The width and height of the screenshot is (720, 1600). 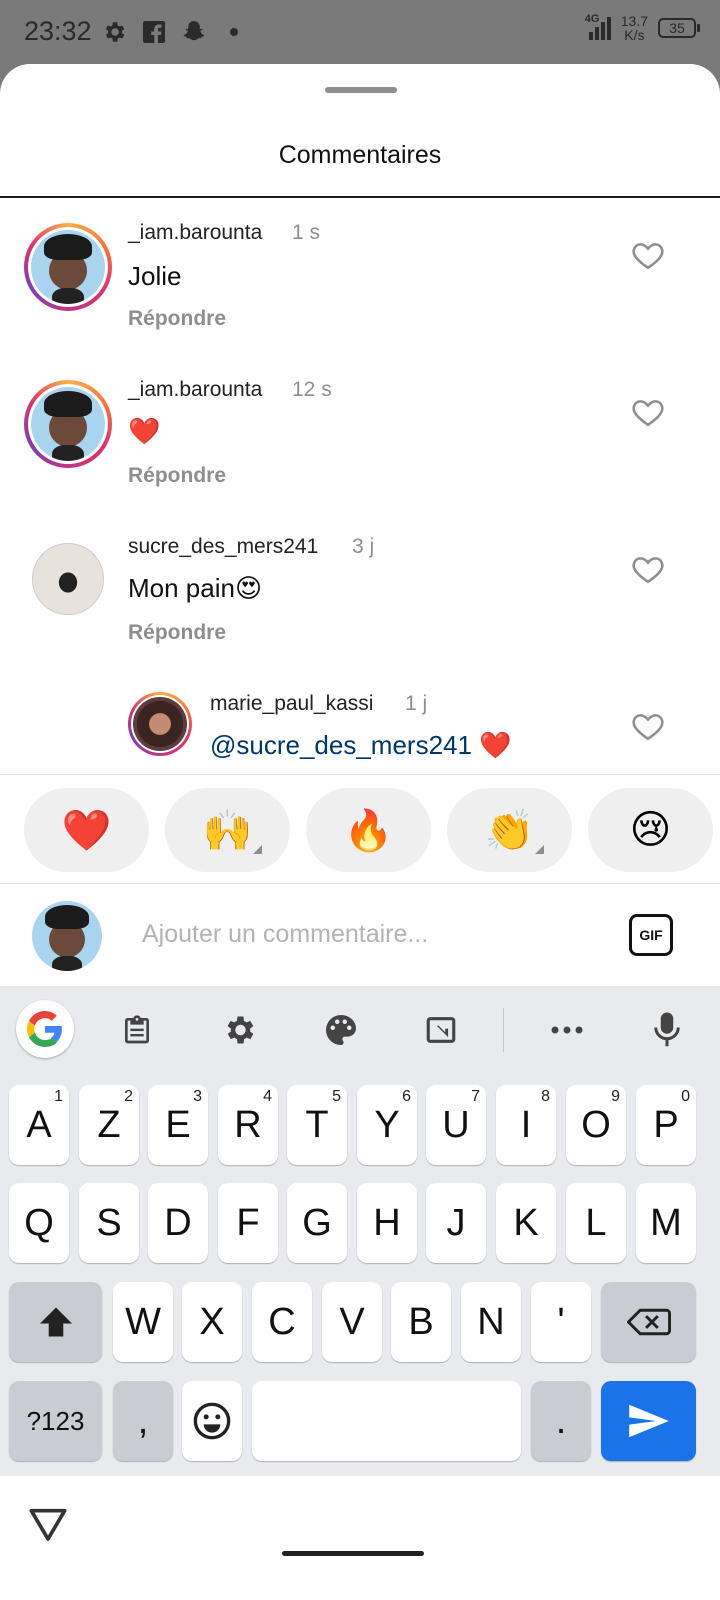 I want to click on key-s: S, so click(x=109, y=1223).